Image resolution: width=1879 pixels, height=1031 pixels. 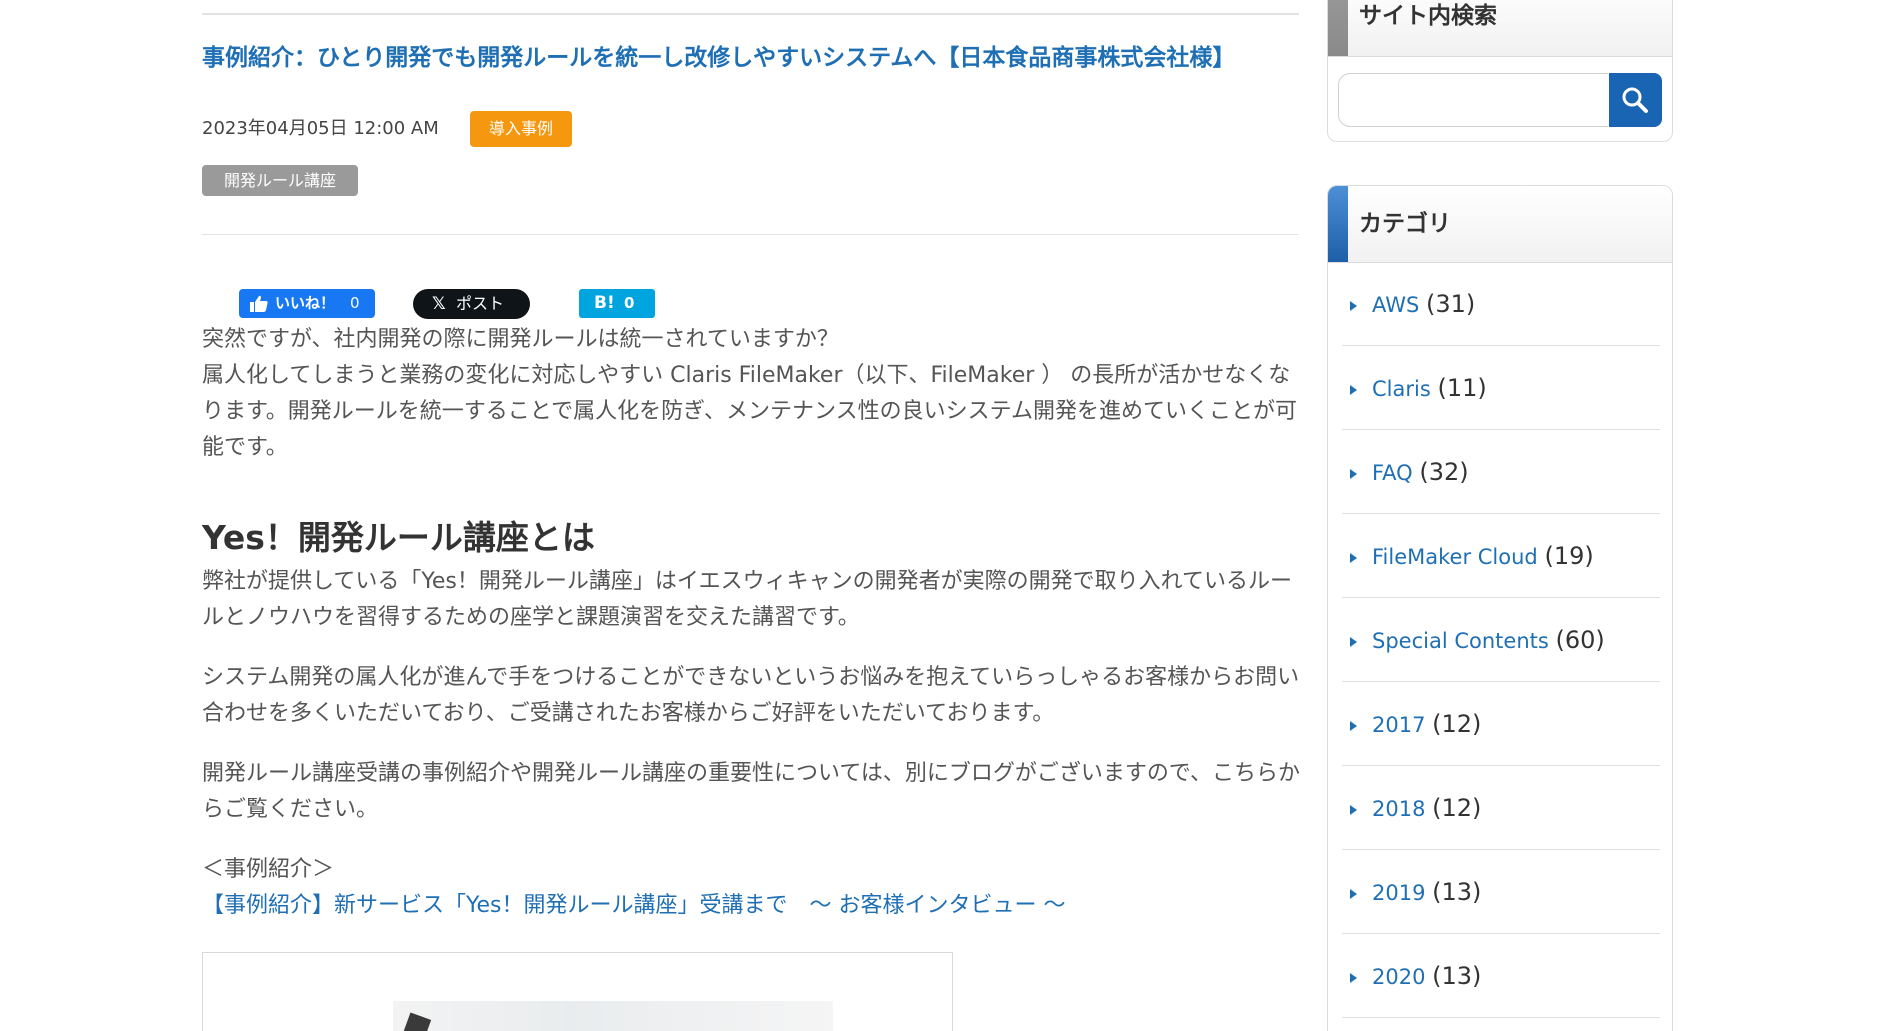 I want to click on x-post-button: 𝕏 ポスト, so click(x=471, y=304).